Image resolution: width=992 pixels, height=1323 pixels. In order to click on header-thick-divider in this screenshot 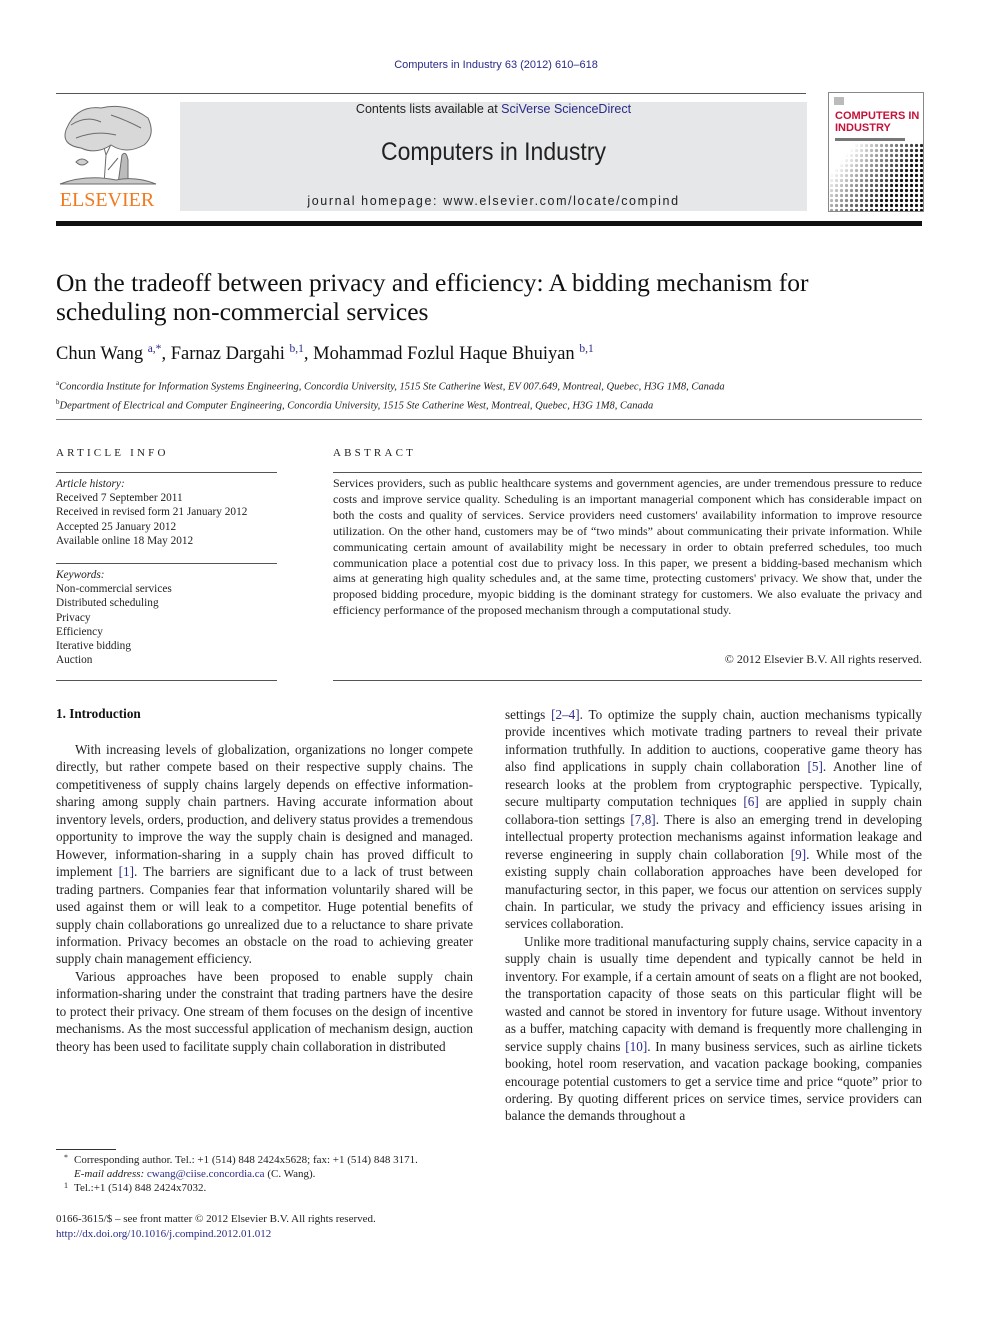, I will do `click(489, 223)`.